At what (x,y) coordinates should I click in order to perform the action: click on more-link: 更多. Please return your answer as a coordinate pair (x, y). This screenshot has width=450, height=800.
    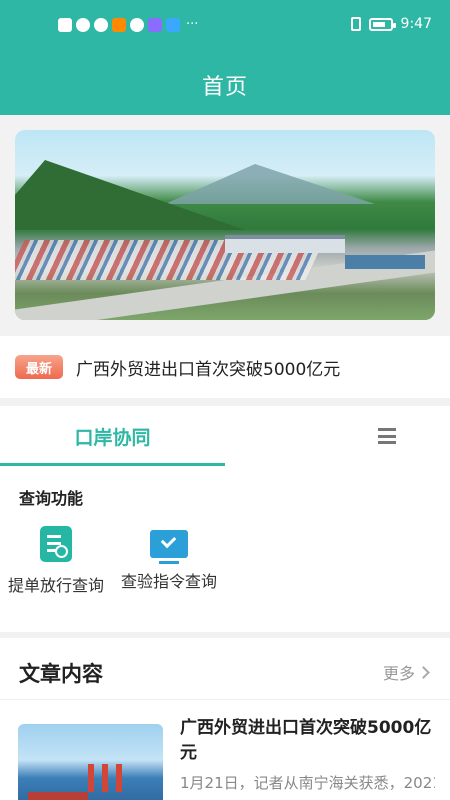
    Looking at the image, I should click on (406, 672).